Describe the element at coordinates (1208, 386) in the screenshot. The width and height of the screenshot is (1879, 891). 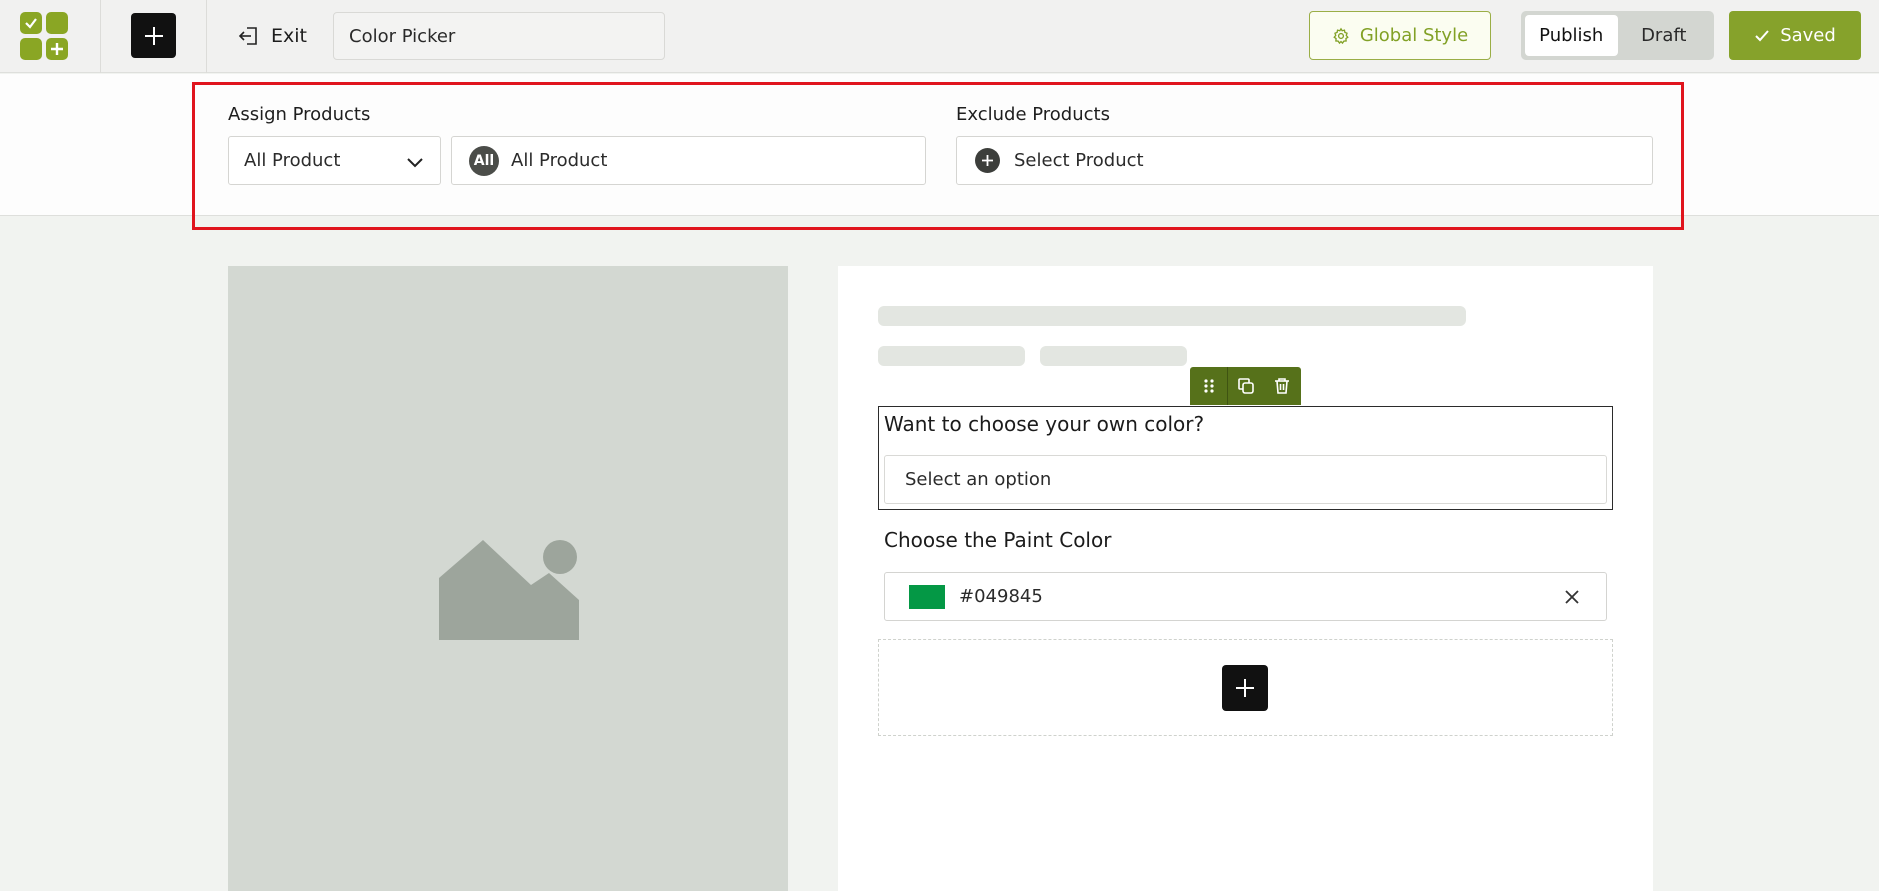
I see `drag-handle-icon` at that location.